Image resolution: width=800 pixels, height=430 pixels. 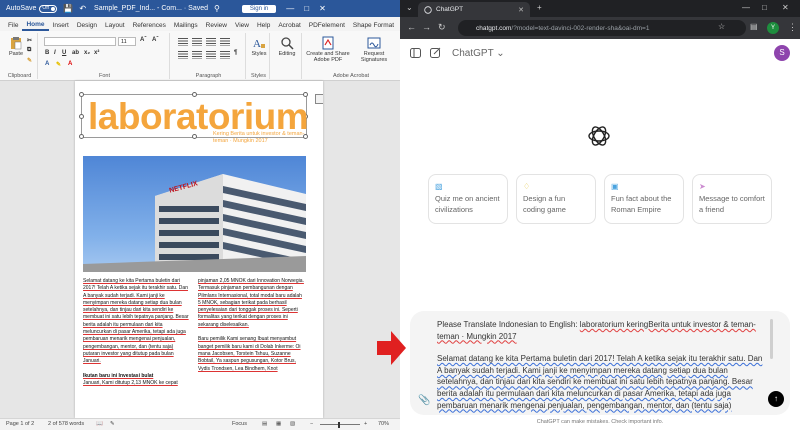 I want to click on editing-button: Editing, so click(x=287, y=46).